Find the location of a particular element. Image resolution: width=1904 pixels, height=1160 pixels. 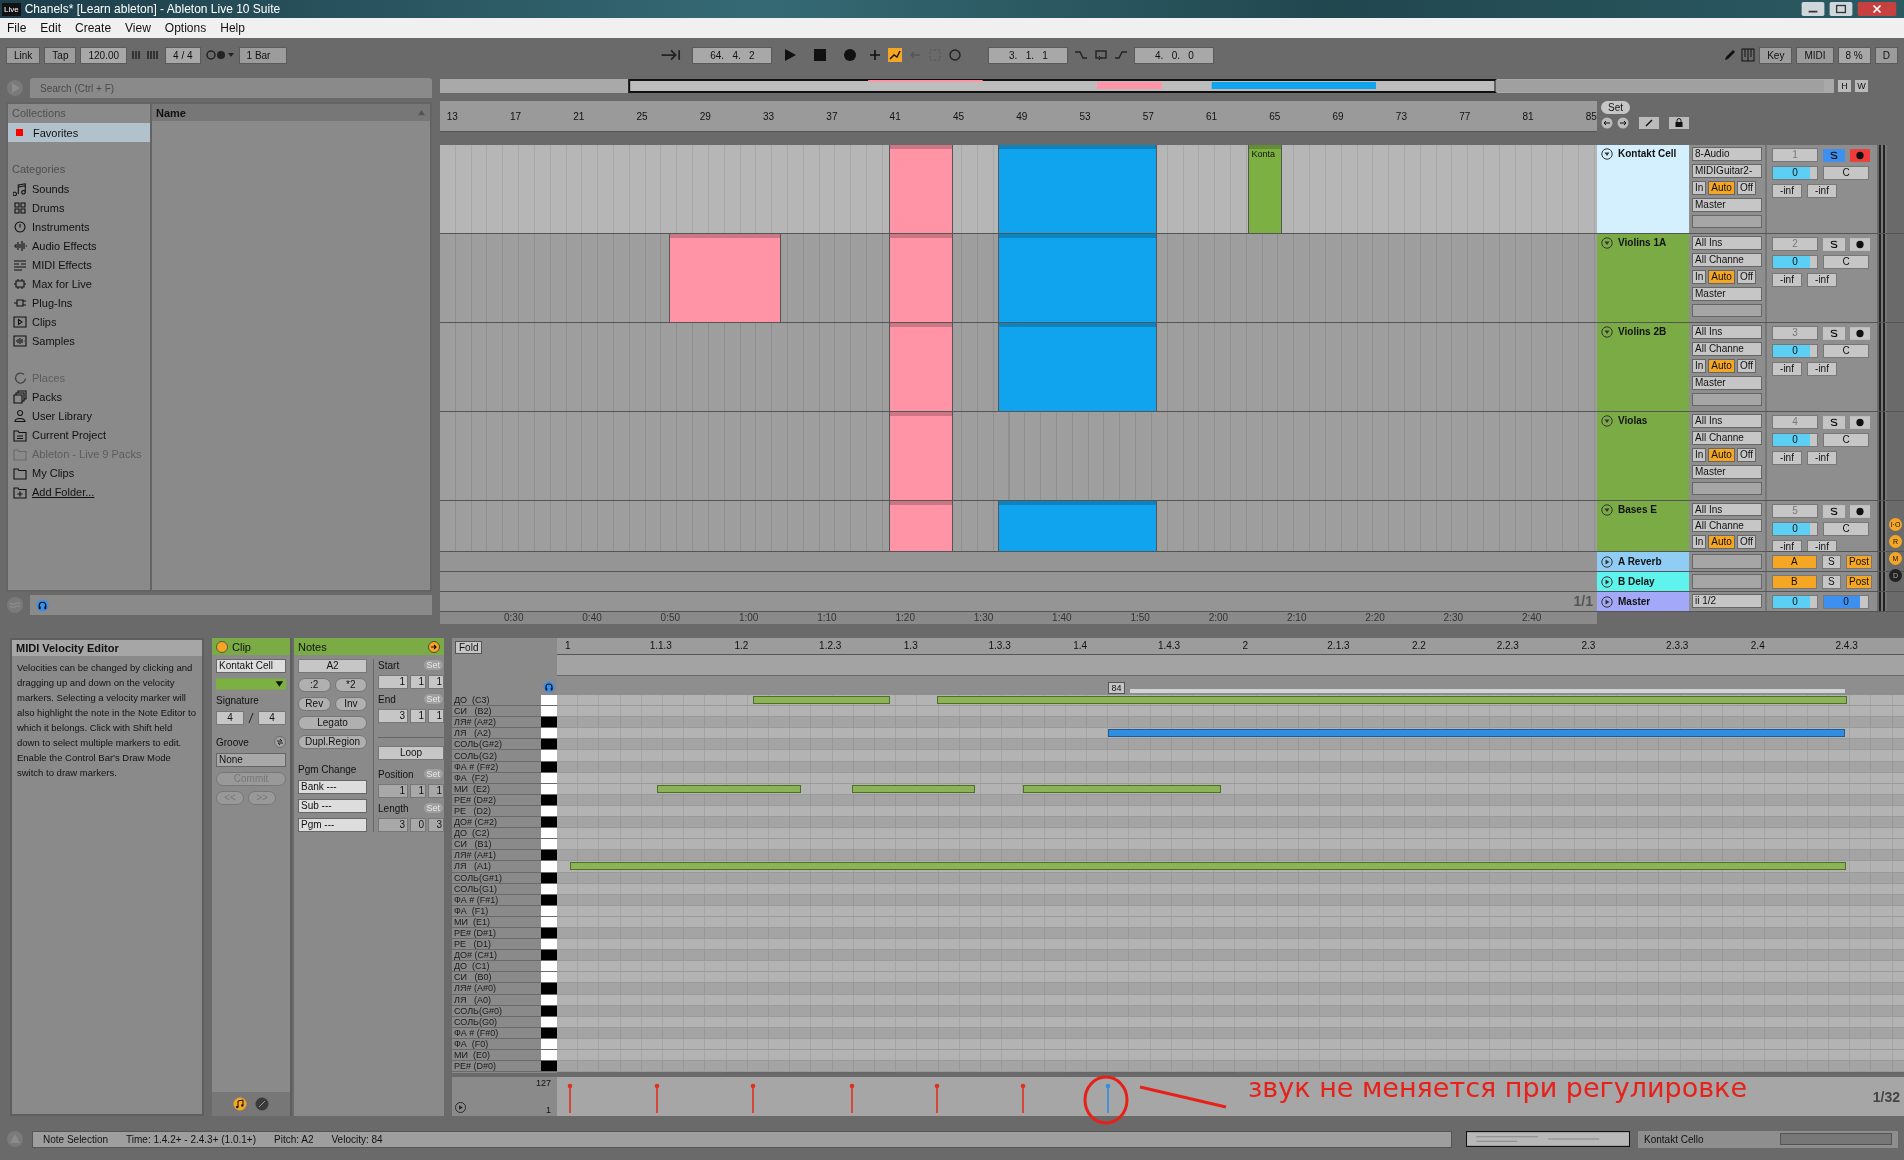

track-header: Violins 2B is located at coordinates (1643, 367).